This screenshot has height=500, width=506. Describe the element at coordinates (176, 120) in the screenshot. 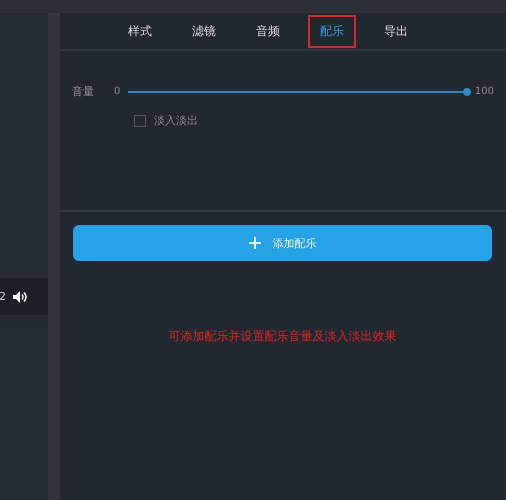

I see `fade-label: 淡入淡出` at that location.